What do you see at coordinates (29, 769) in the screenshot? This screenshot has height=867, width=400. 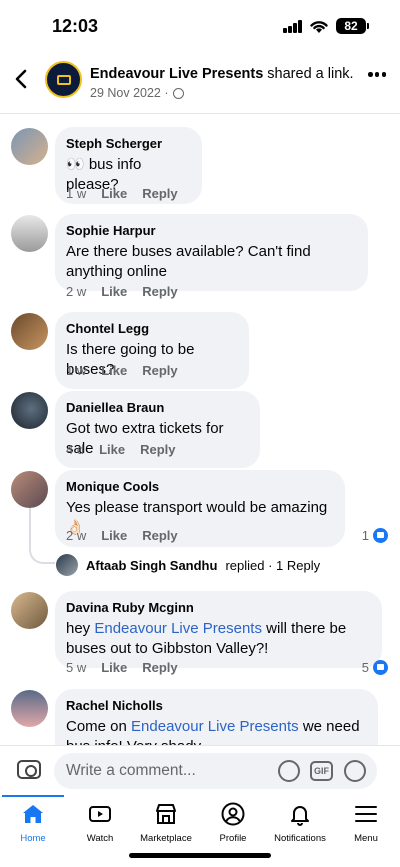 I see `camera-icon` at bounding box center [29, 769].